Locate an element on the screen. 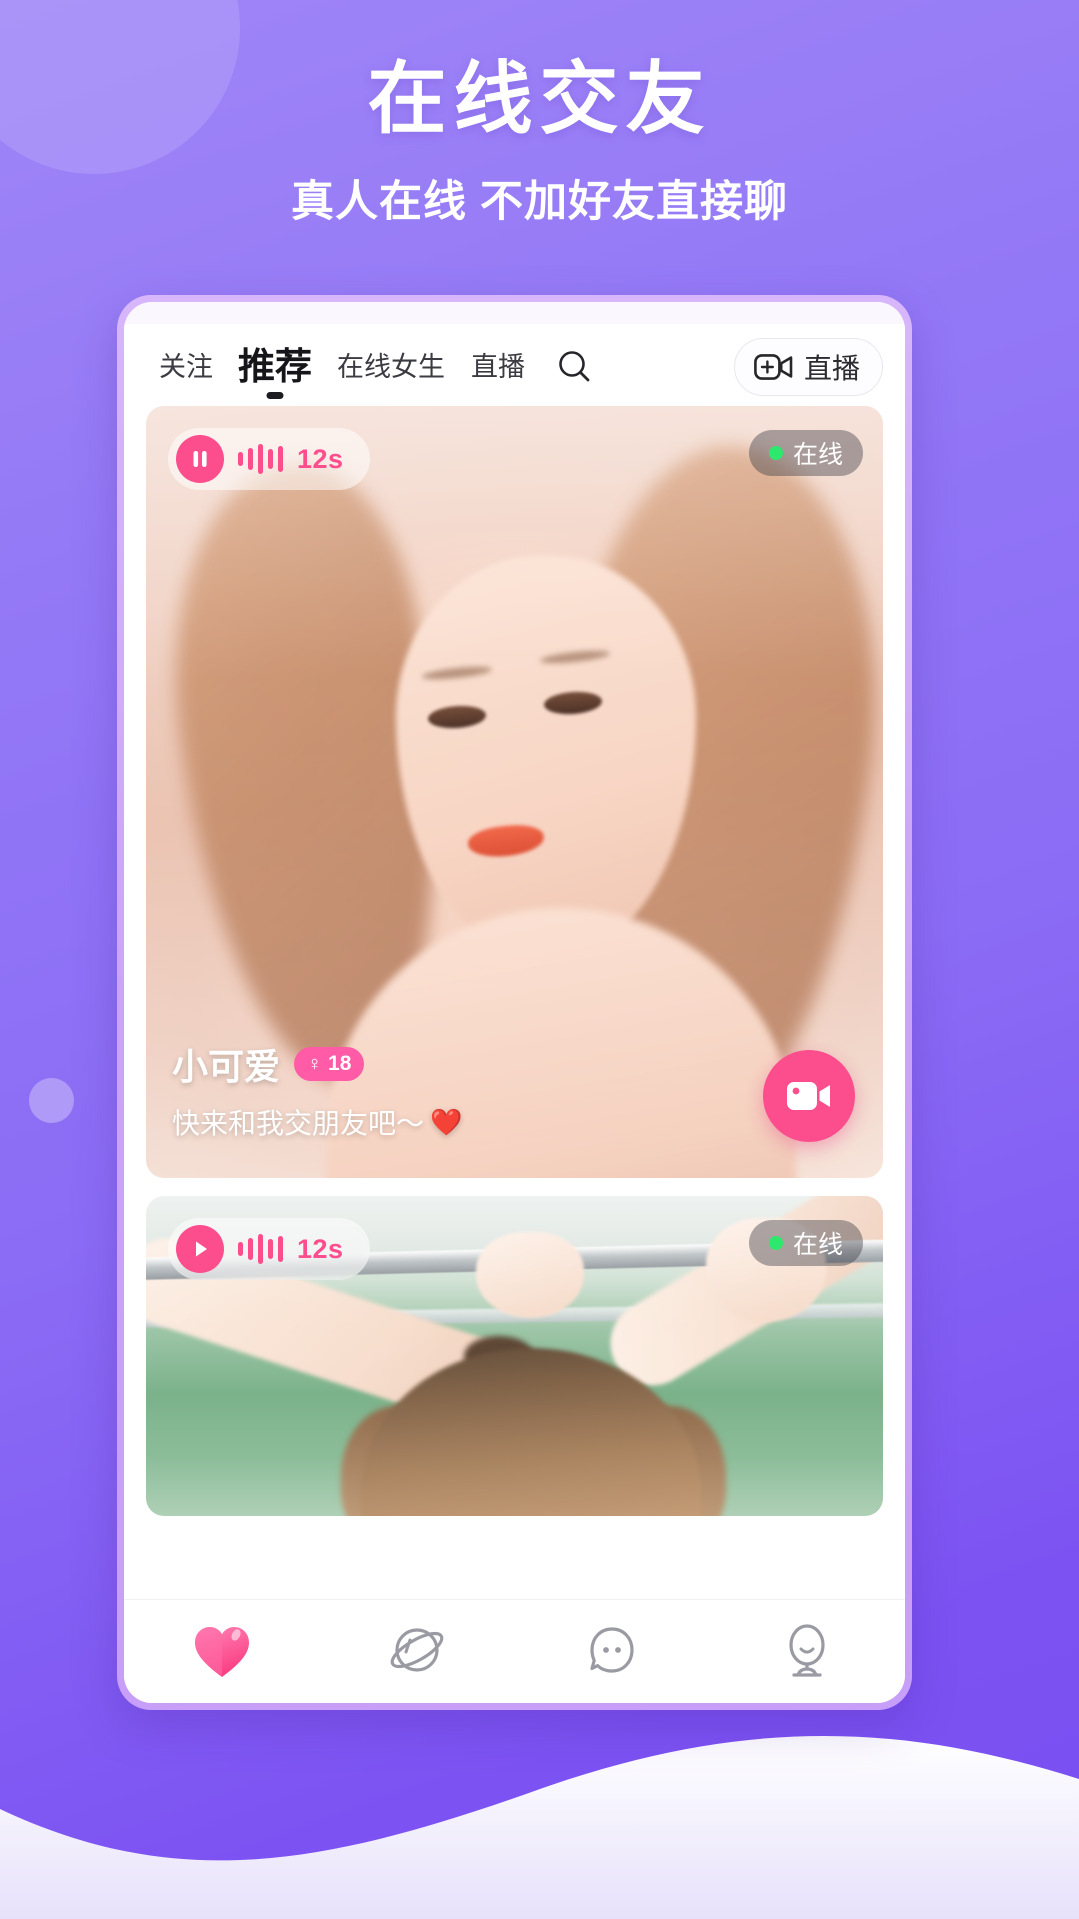 This screenshot has height=1919, width=1079. profile-name-row-1: 小可爱 ♀ 18 is located at coordinates (317, 1064).